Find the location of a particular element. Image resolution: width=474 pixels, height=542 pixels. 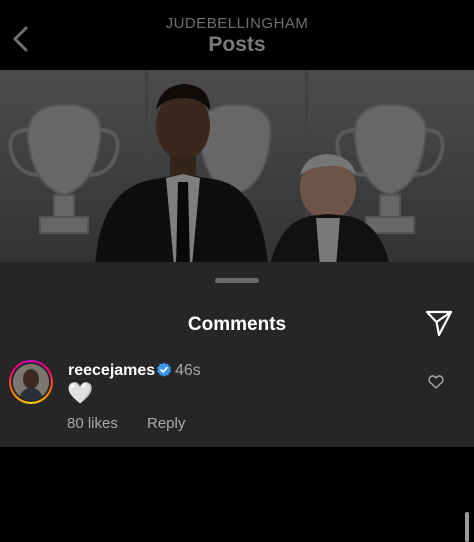

scrollbar is located at coordinates (467, 527).